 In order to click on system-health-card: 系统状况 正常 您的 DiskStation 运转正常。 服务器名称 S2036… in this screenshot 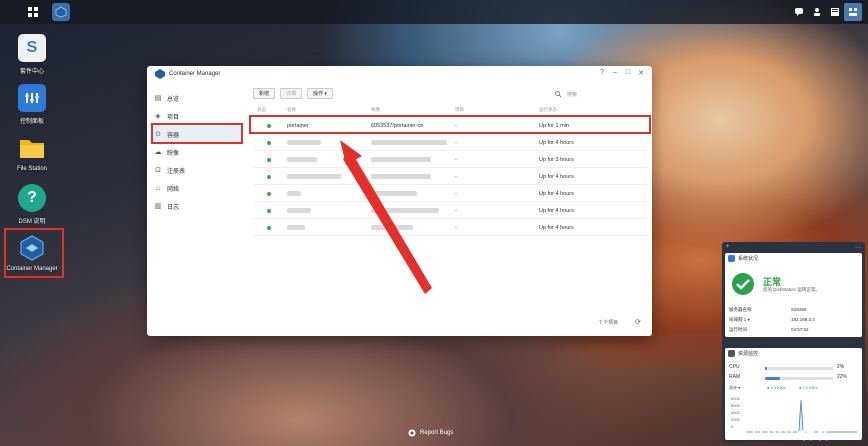, I will do `click(793, 295)`.